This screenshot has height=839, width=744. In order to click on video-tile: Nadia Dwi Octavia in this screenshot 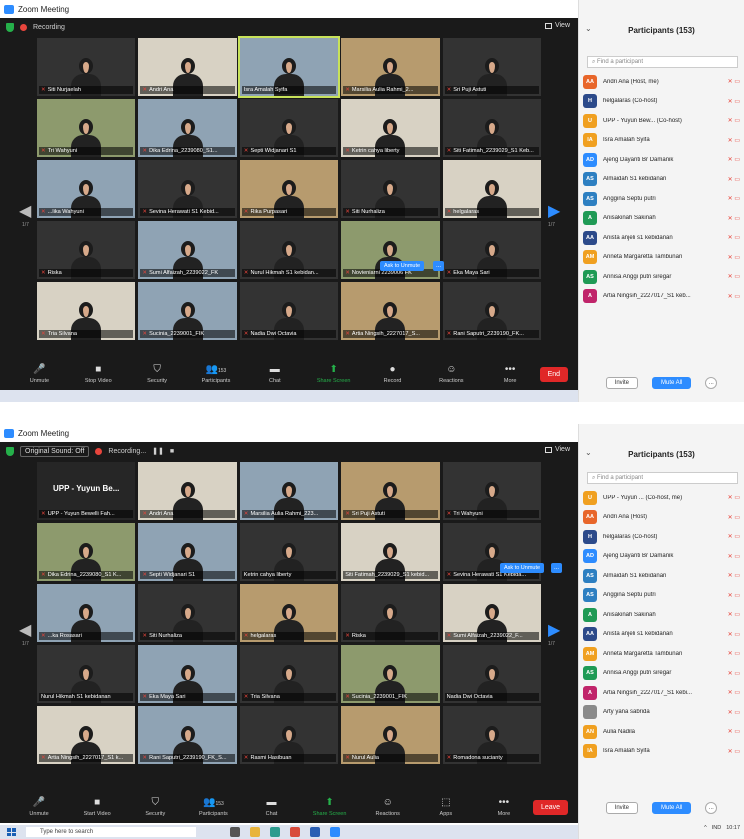, I will do `click(491, 674)`.